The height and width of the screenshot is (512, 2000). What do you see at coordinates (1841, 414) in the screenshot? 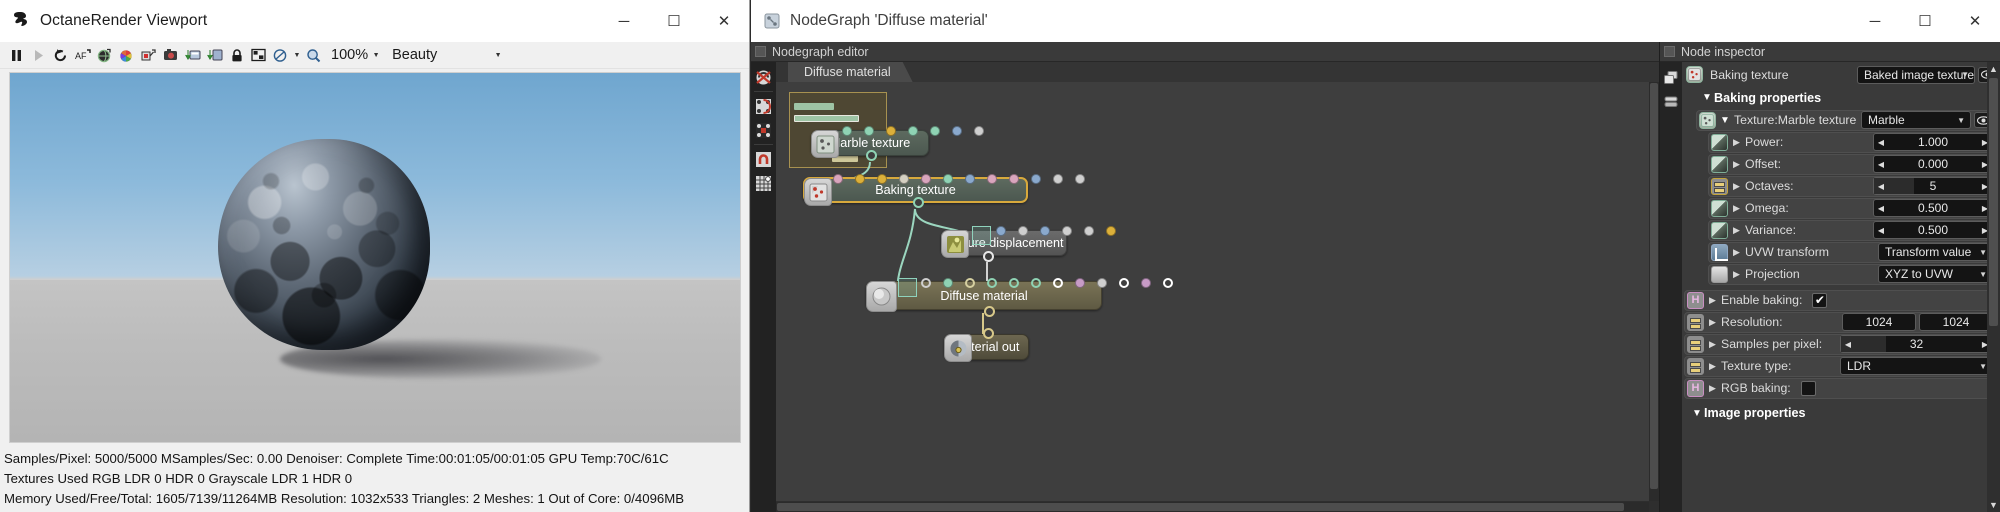
I see `image-properties-section: ▼ Image properties` at bounding box center [1841, 414].